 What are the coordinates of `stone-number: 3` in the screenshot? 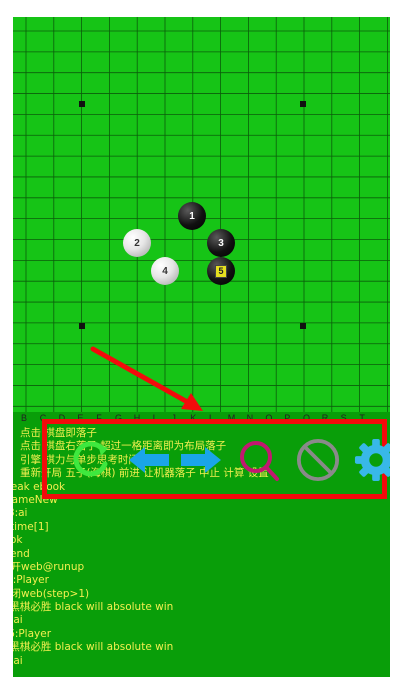 It's located at (221, 243).